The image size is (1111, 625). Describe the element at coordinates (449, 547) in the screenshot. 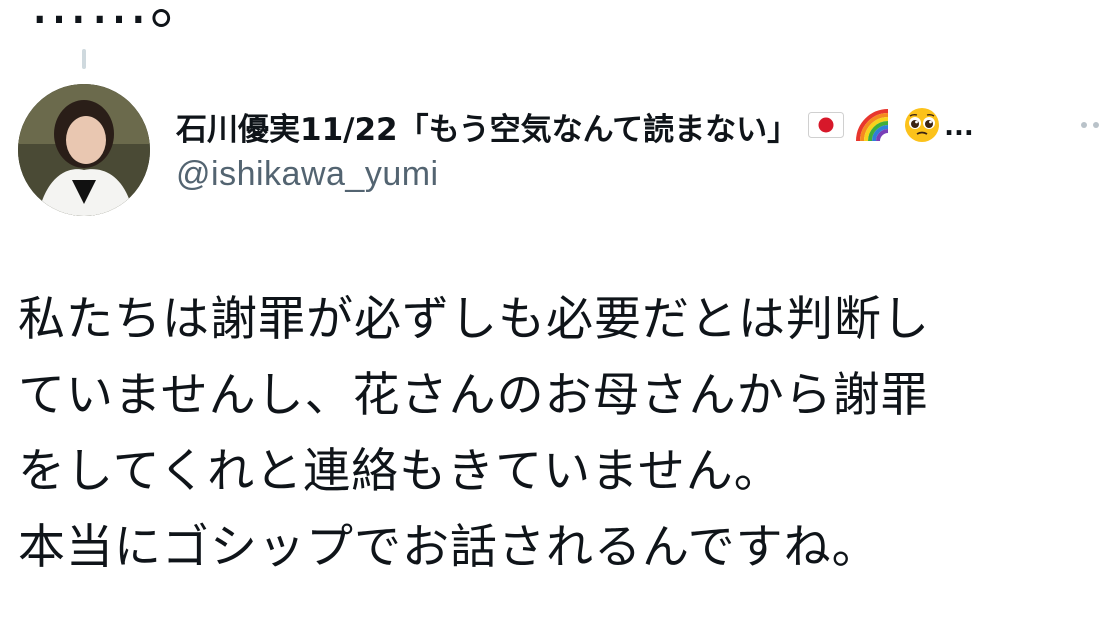

I see `tweet-text-line: 本当にゴシップでお話されるんですね。` at that location.